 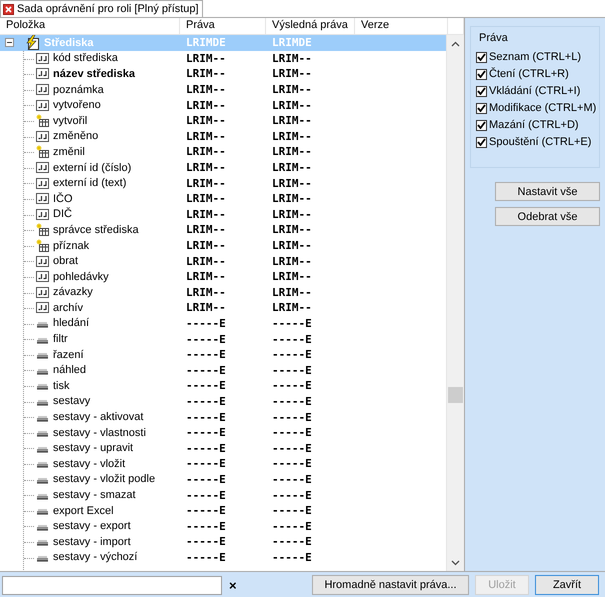 What do you see at coordinates (104, 479) in the screenshot?
I see `item-label: sestavy - vložit podle` at bounding box center [104, 479].